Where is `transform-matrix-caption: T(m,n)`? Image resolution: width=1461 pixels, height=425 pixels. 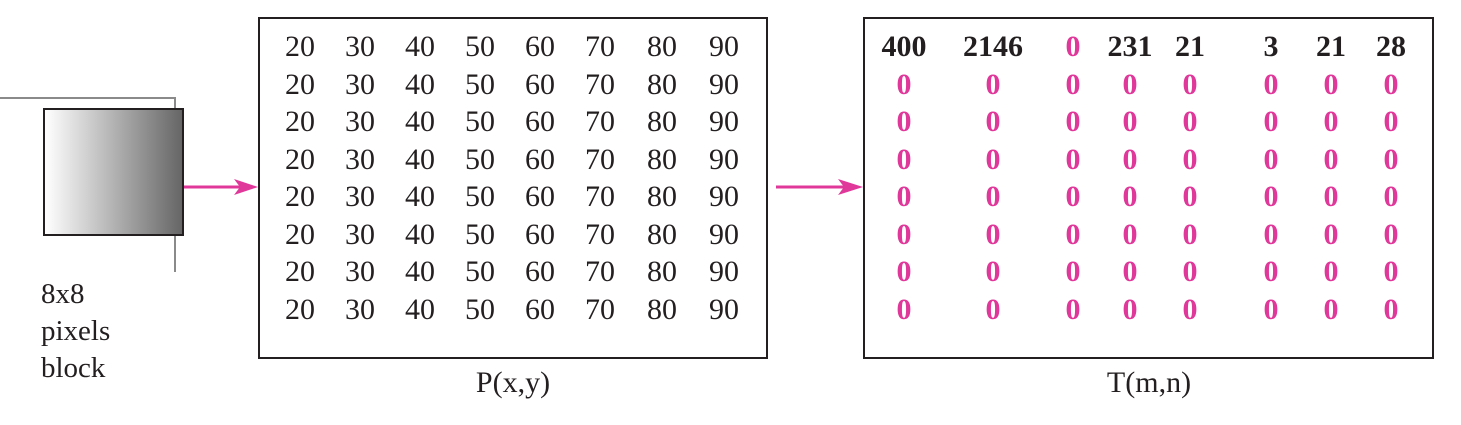
transform-matrix-caption: T(m,n) is located at coordinates (1149, 382).